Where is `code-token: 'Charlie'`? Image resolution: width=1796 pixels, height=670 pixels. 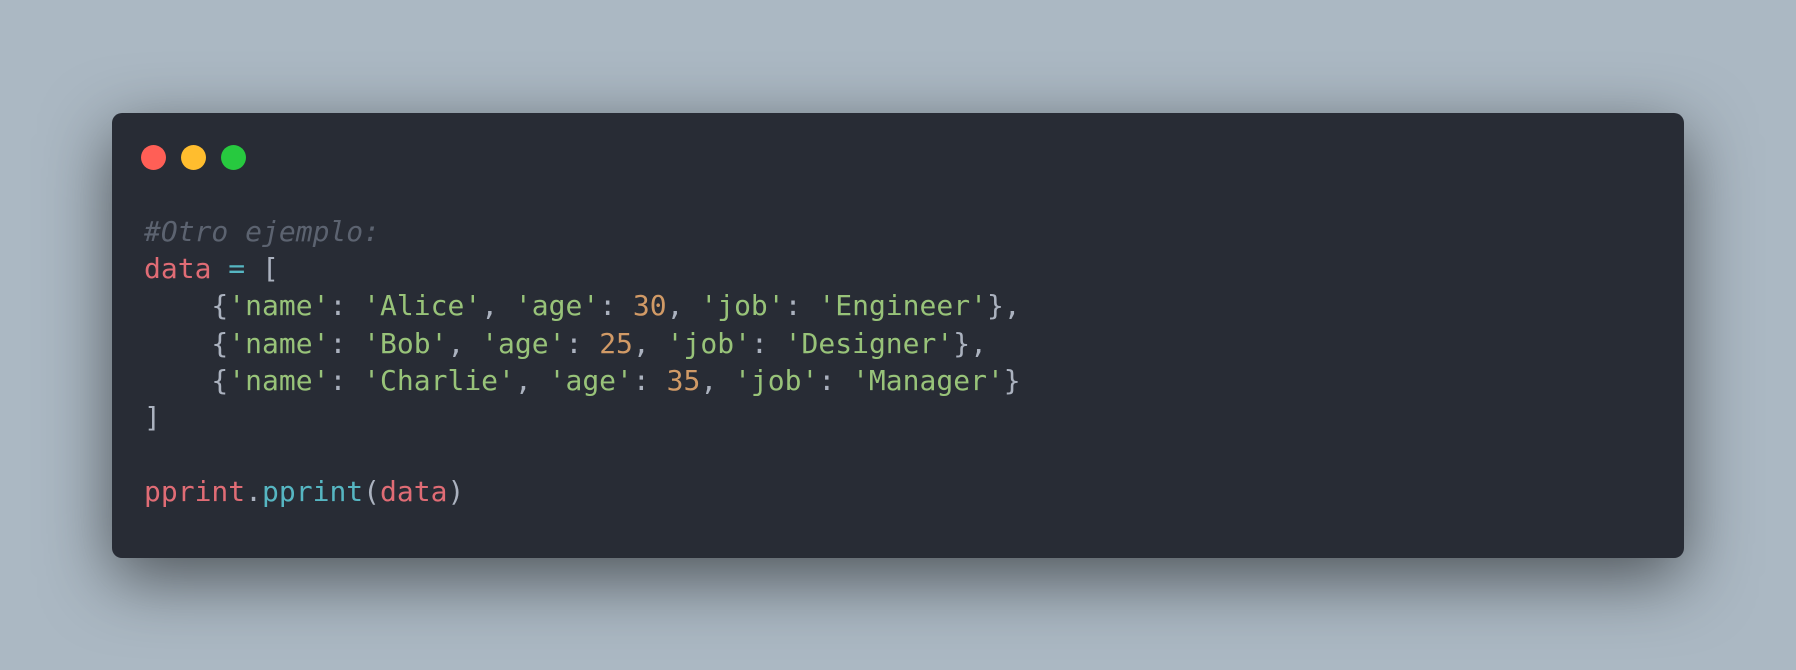
code-token: 'Charlie' is located at coordinates (439, 380).